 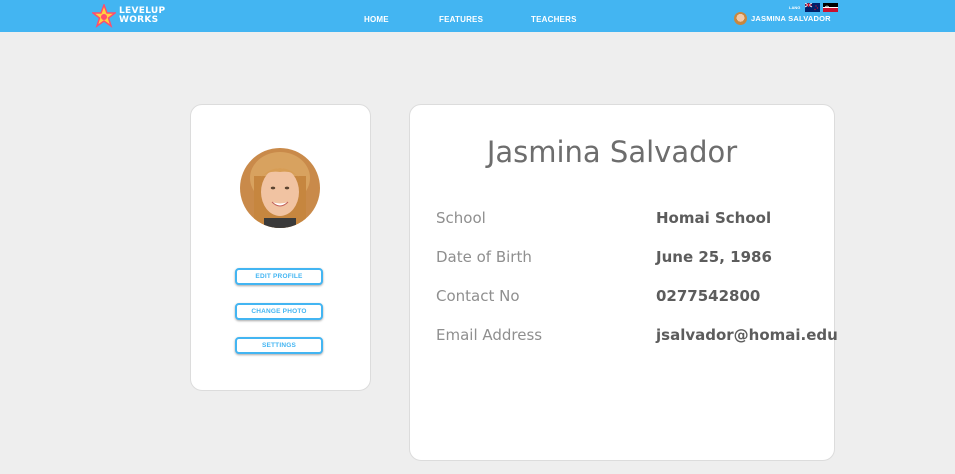 What do you see at coordinates (376, 16) in the screenshot?
I see `nav-home: HOME` at bounding box center [376, 16].